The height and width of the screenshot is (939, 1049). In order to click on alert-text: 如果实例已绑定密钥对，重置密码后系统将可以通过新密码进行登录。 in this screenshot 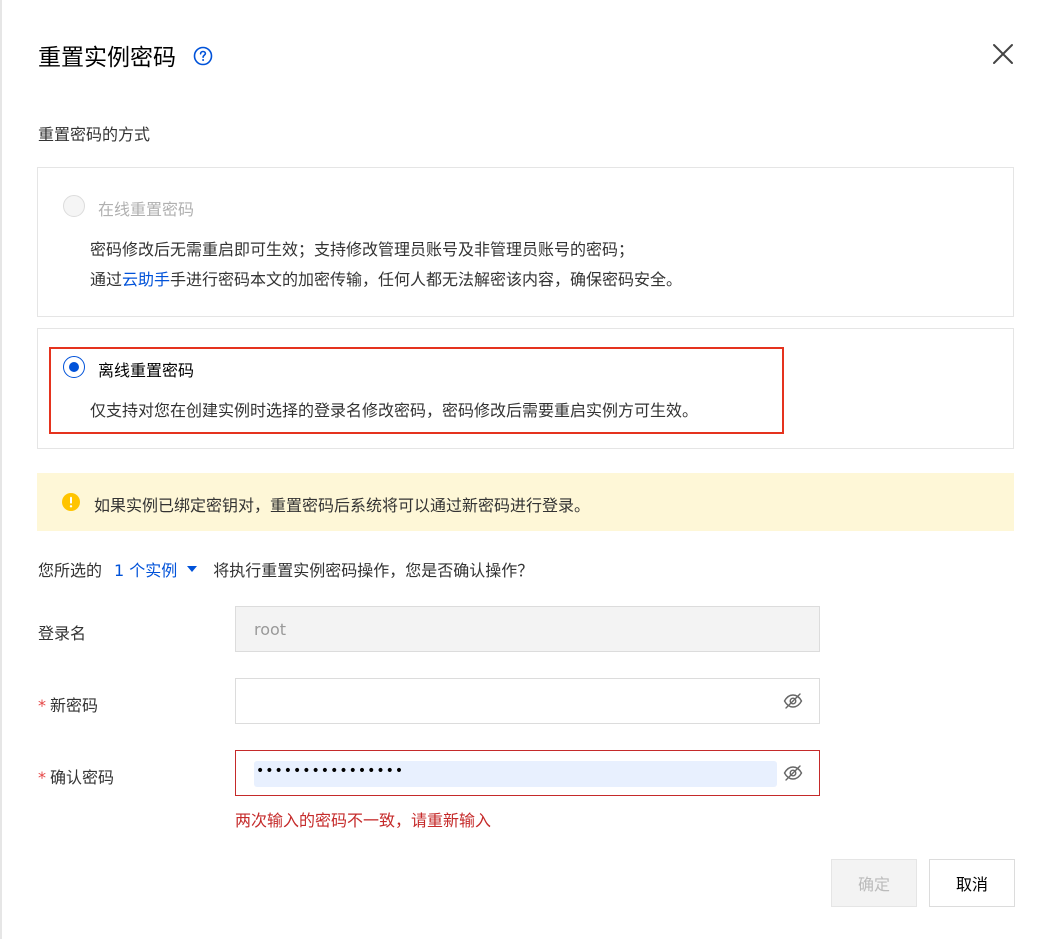, I will do `click(342, 505)`.